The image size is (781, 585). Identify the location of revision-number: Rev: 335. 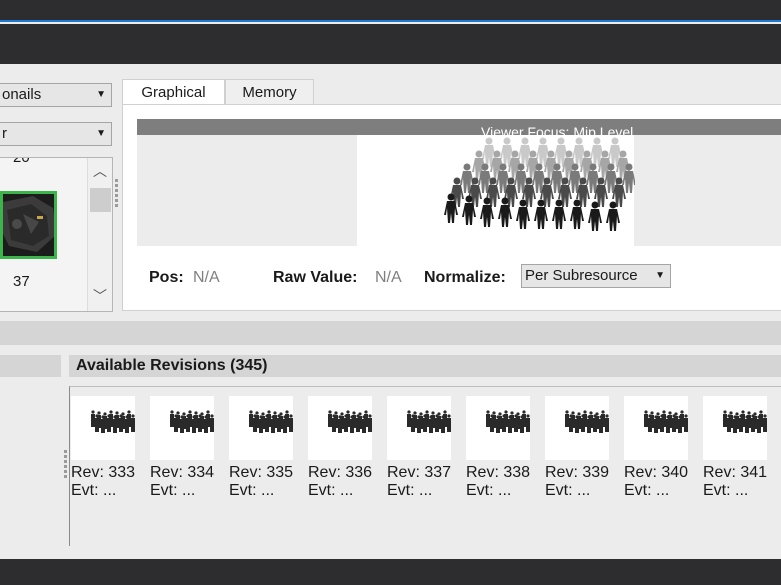
(261, 472).